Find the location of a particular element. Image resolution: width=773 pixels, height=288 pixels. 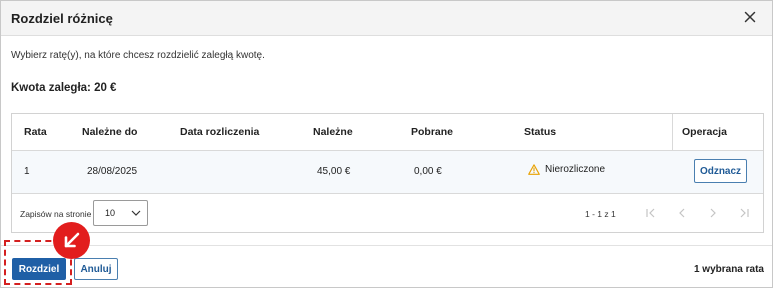

previous-page-icon is located at coordinates (682, 213).